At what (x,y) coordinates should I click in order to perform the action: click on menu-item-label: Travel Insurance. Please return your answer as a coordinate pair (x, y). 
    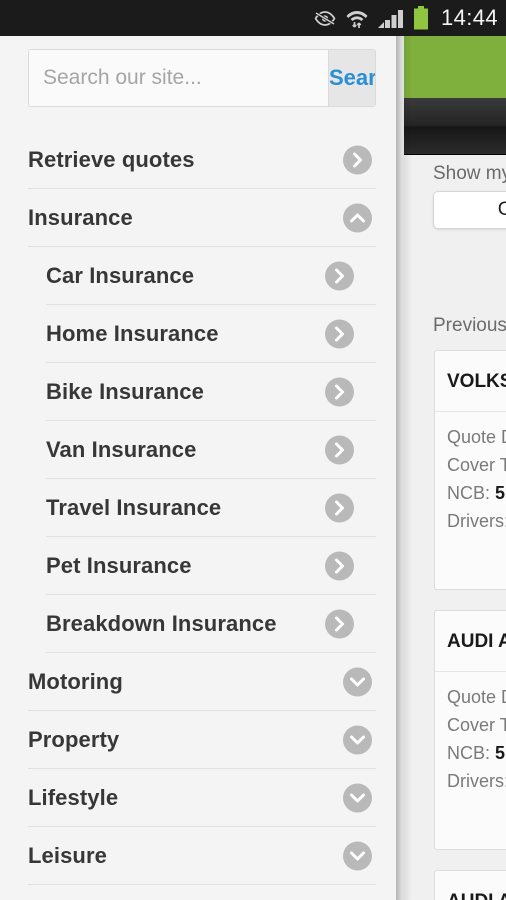
    Looking at the image, I should click on (134, 507).